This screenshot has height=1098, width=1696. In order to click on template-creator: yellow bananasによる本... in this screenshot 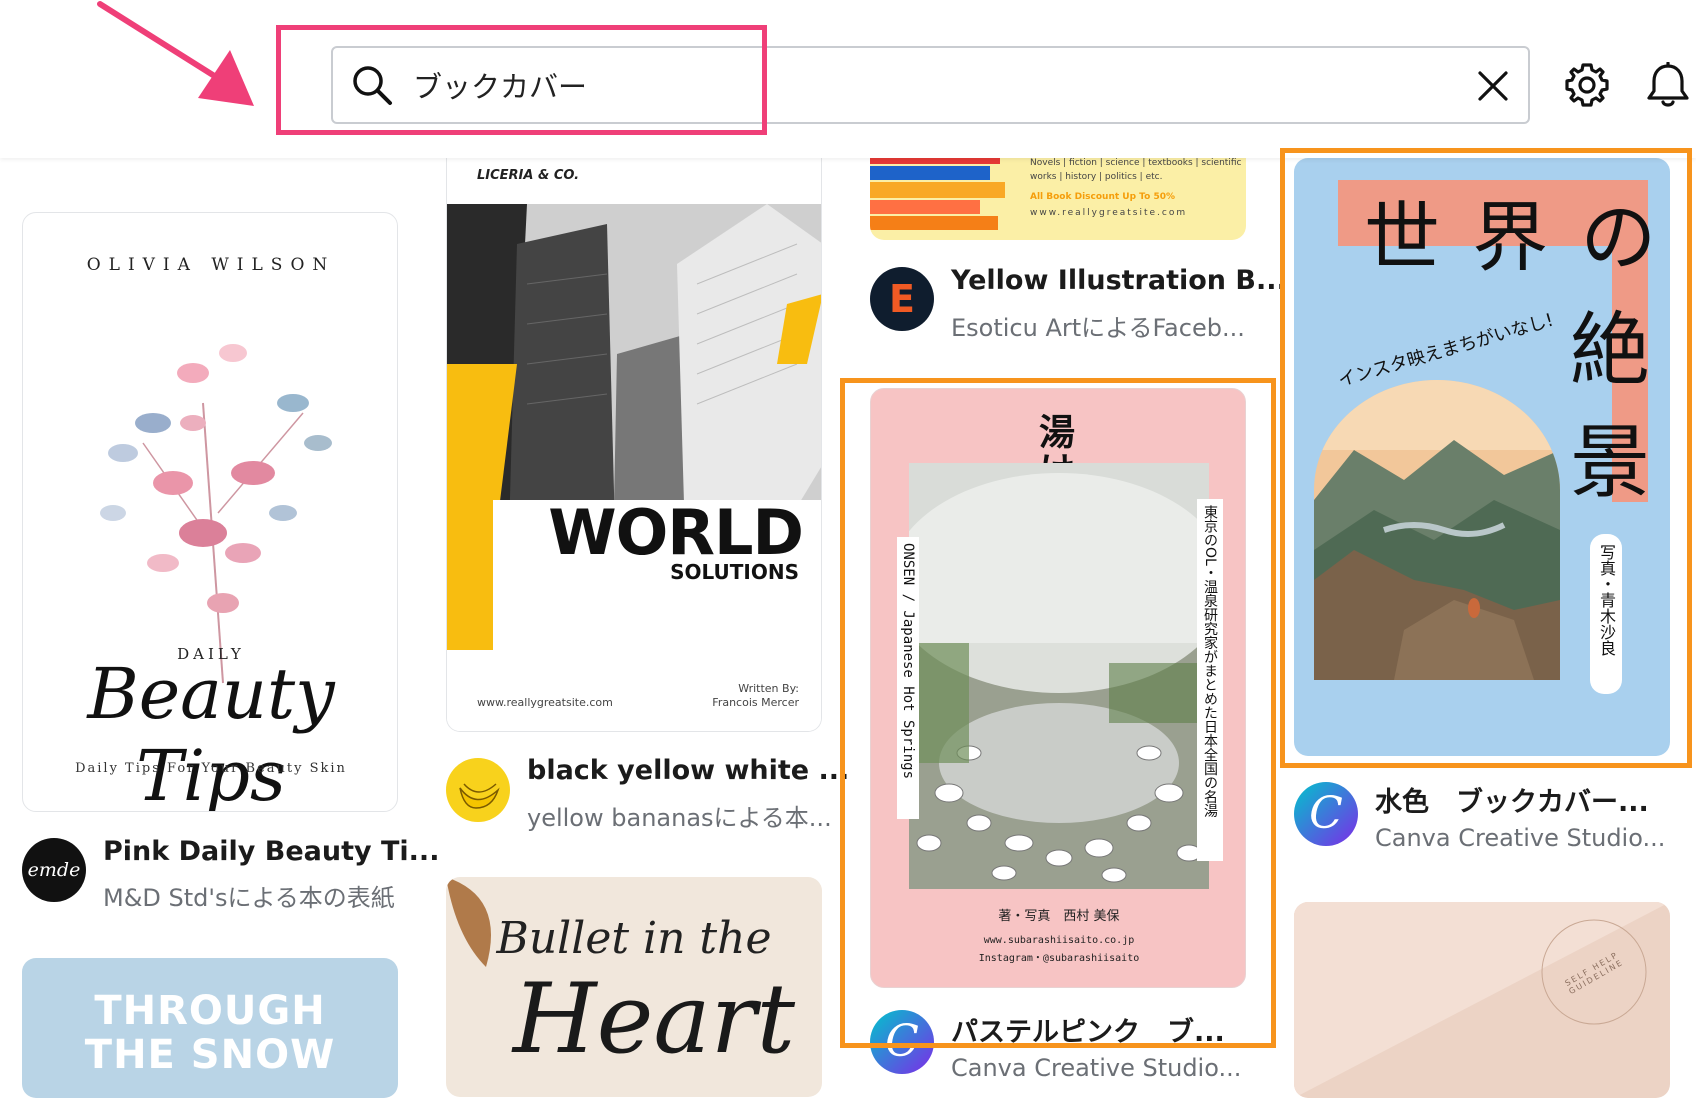, I will do `click(679, 815)`.